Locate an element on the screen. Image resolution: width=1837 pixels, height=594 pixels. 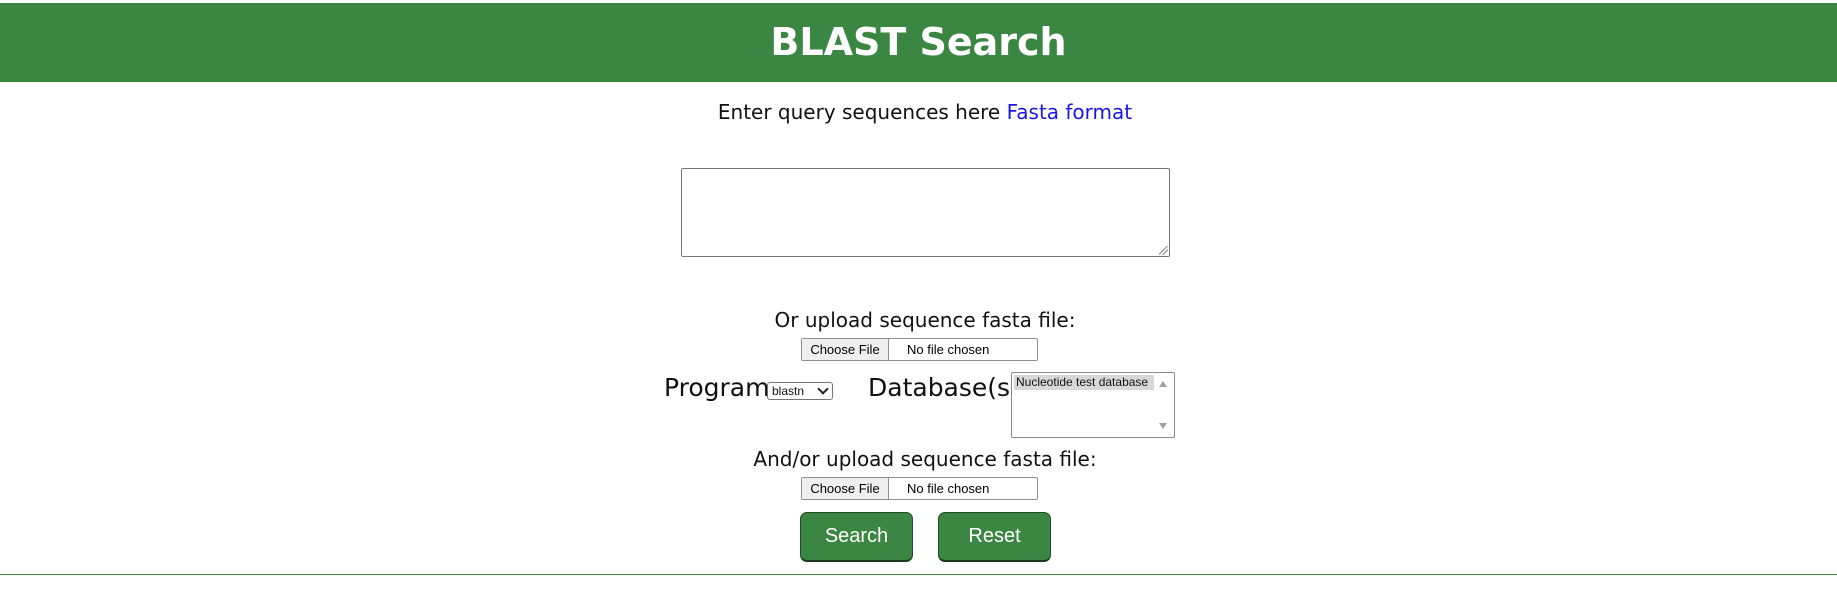
sequence-file-input: Choose File No file chosen is located at coordinates (919, 349).